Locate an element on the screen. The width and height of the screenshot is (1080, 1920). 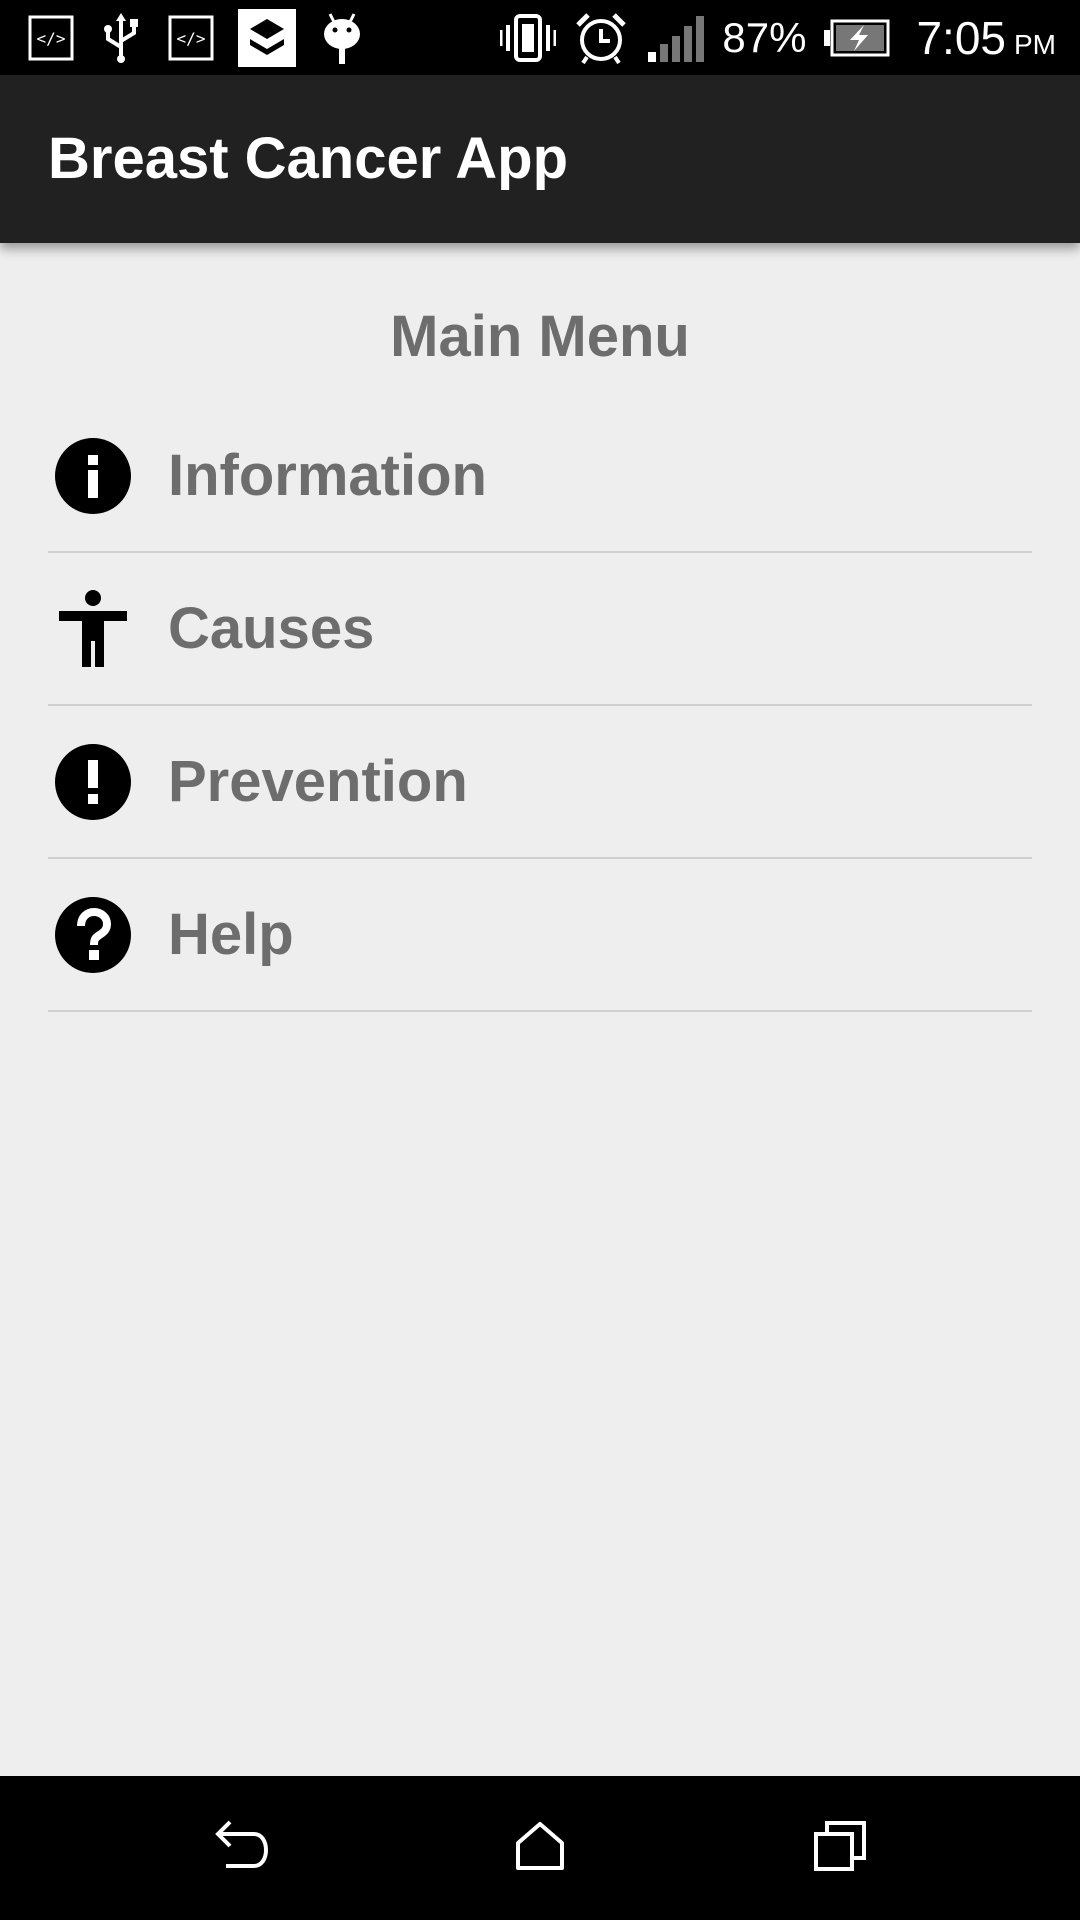
alarm-icon is located at coordinates (601, 38).